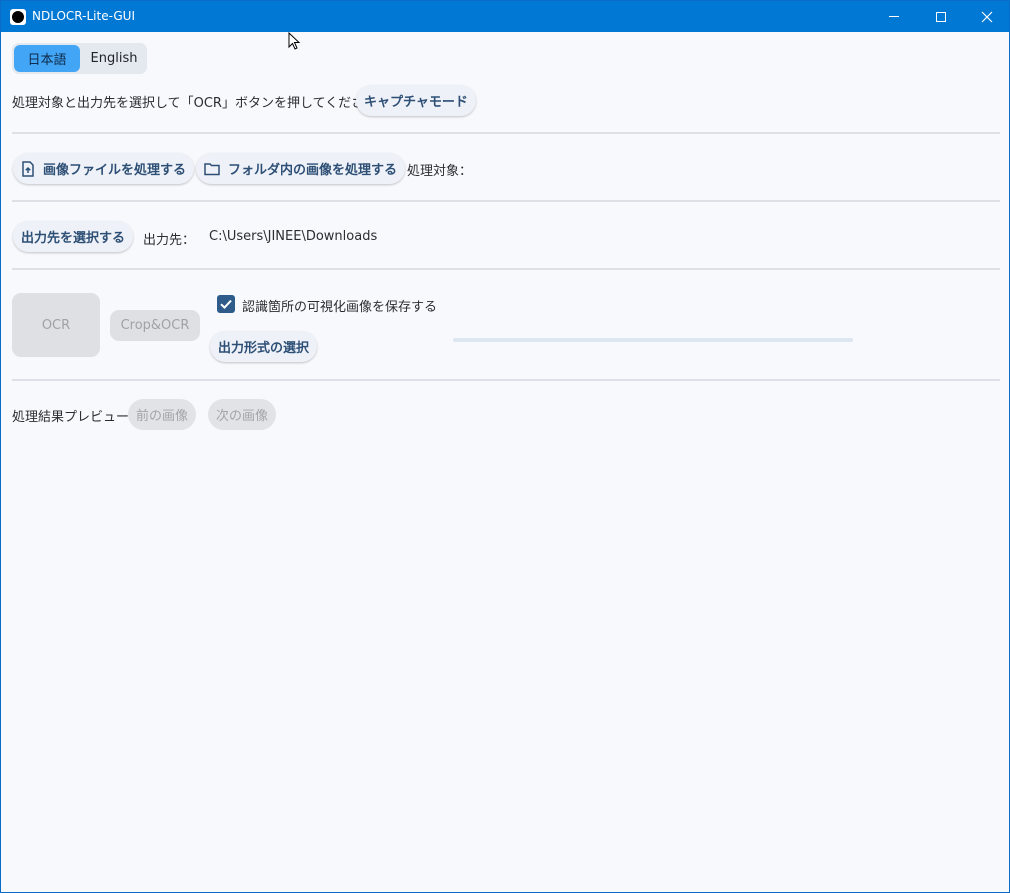  I want to click on process-folder-button: フォルダ内の画像を処理する, so click(301, 168).